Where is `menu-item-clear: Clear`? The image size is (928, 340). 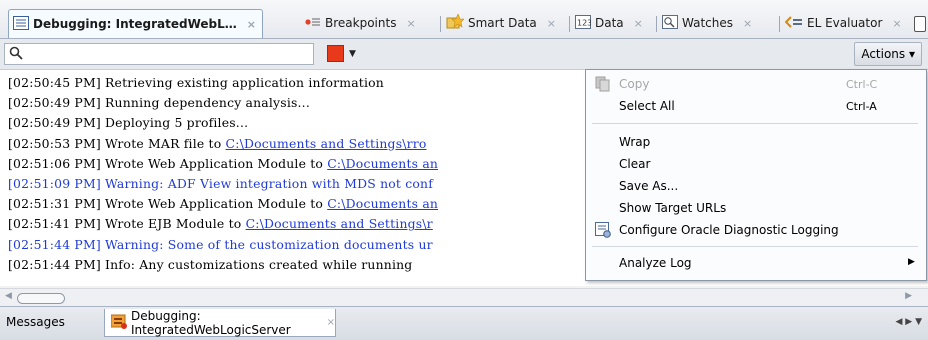 menu-item-clear: Clear is located at coordinates (756, 165).